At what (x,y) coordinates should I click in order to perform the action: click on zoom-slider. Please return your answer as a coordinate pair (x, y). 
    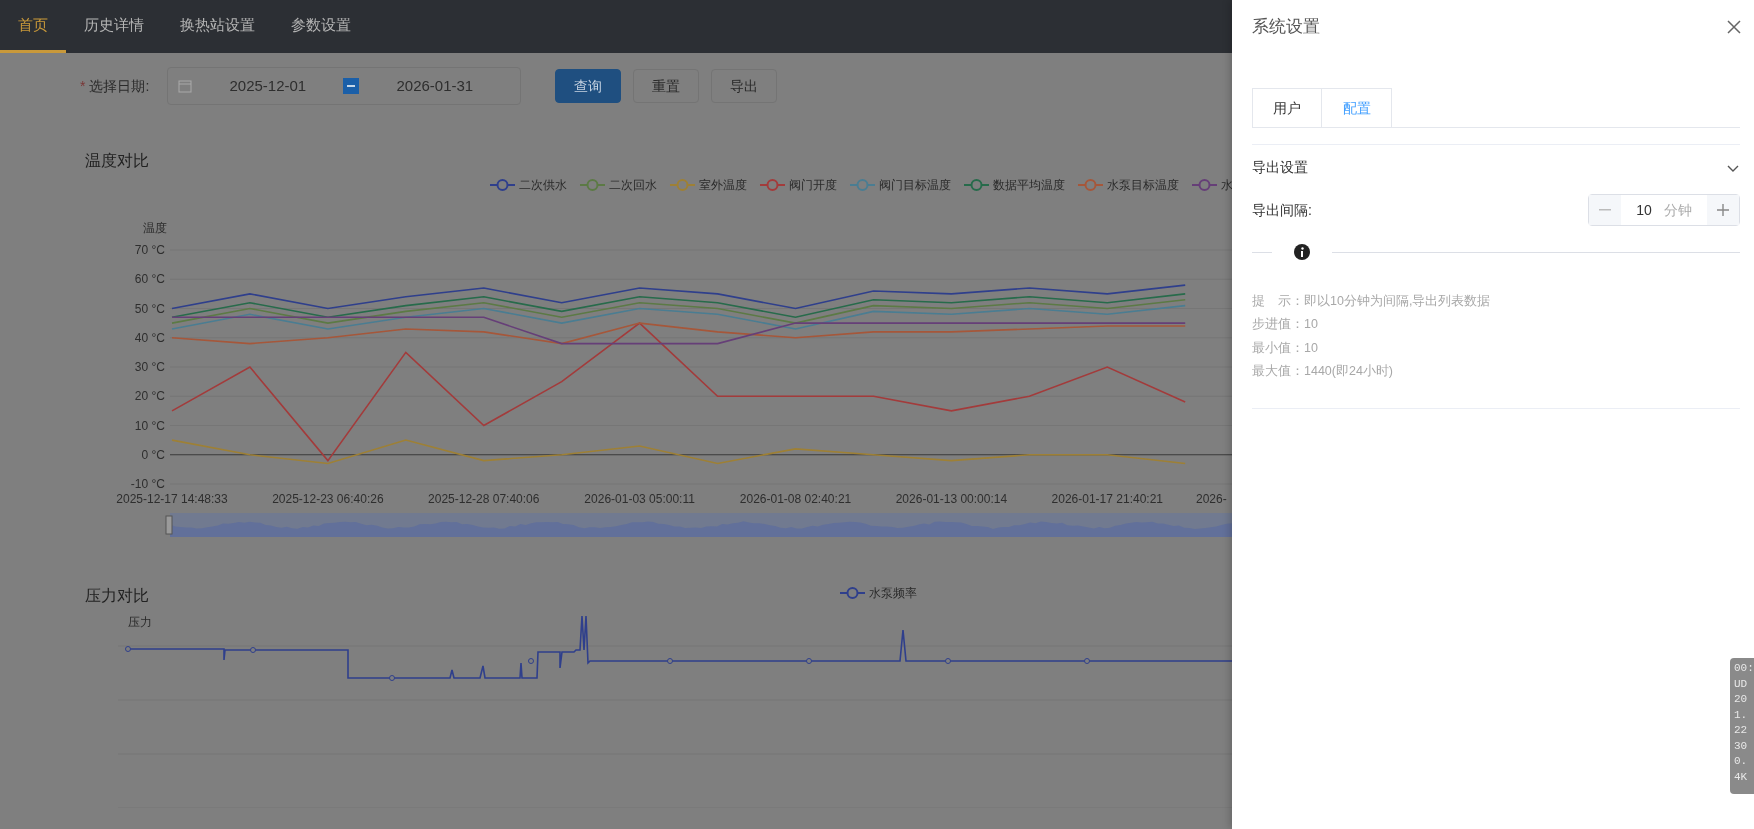
    Looking at the image, I should click on (698, 525).